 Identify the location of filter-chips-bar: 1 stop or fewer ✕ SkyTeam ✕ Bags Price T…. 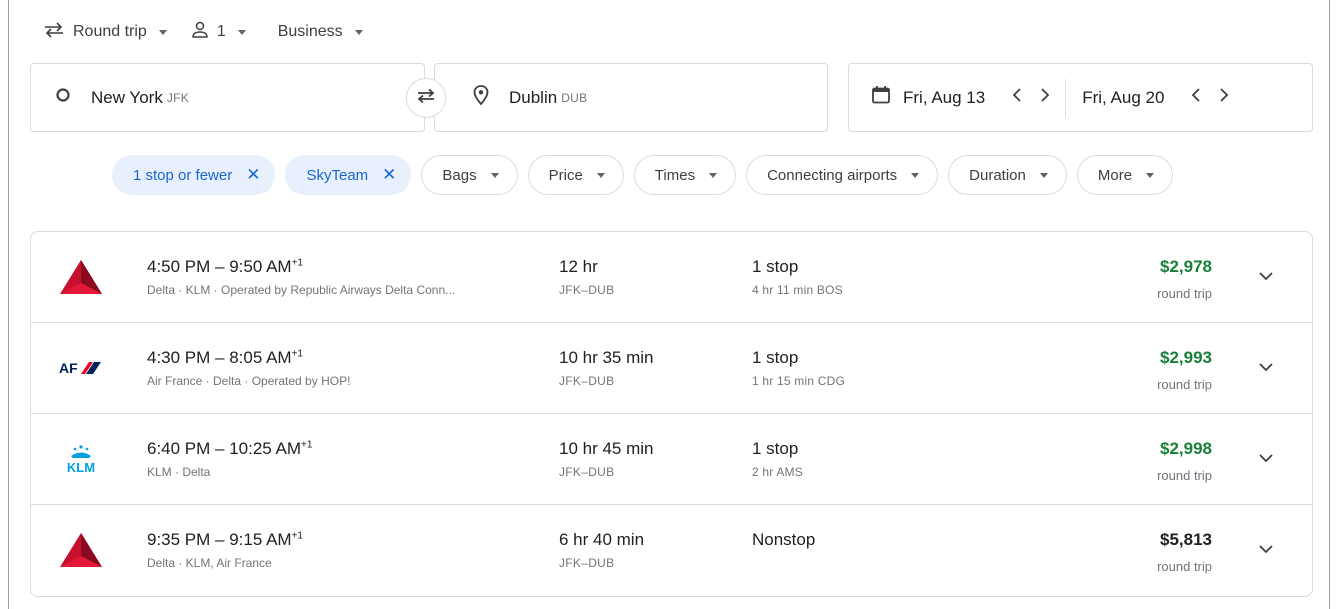
(643, 175).